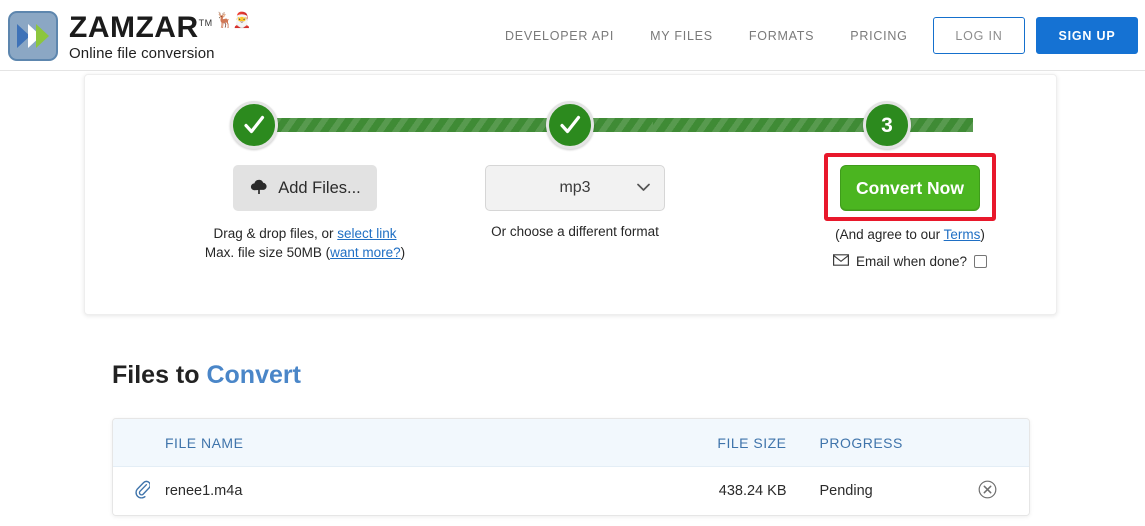 This screenshot has height=526, width=1145. What do you see at coordinates (982, 234) in the screenshot?
I see `terms-suffix: )` at bounding box center [982, 234].